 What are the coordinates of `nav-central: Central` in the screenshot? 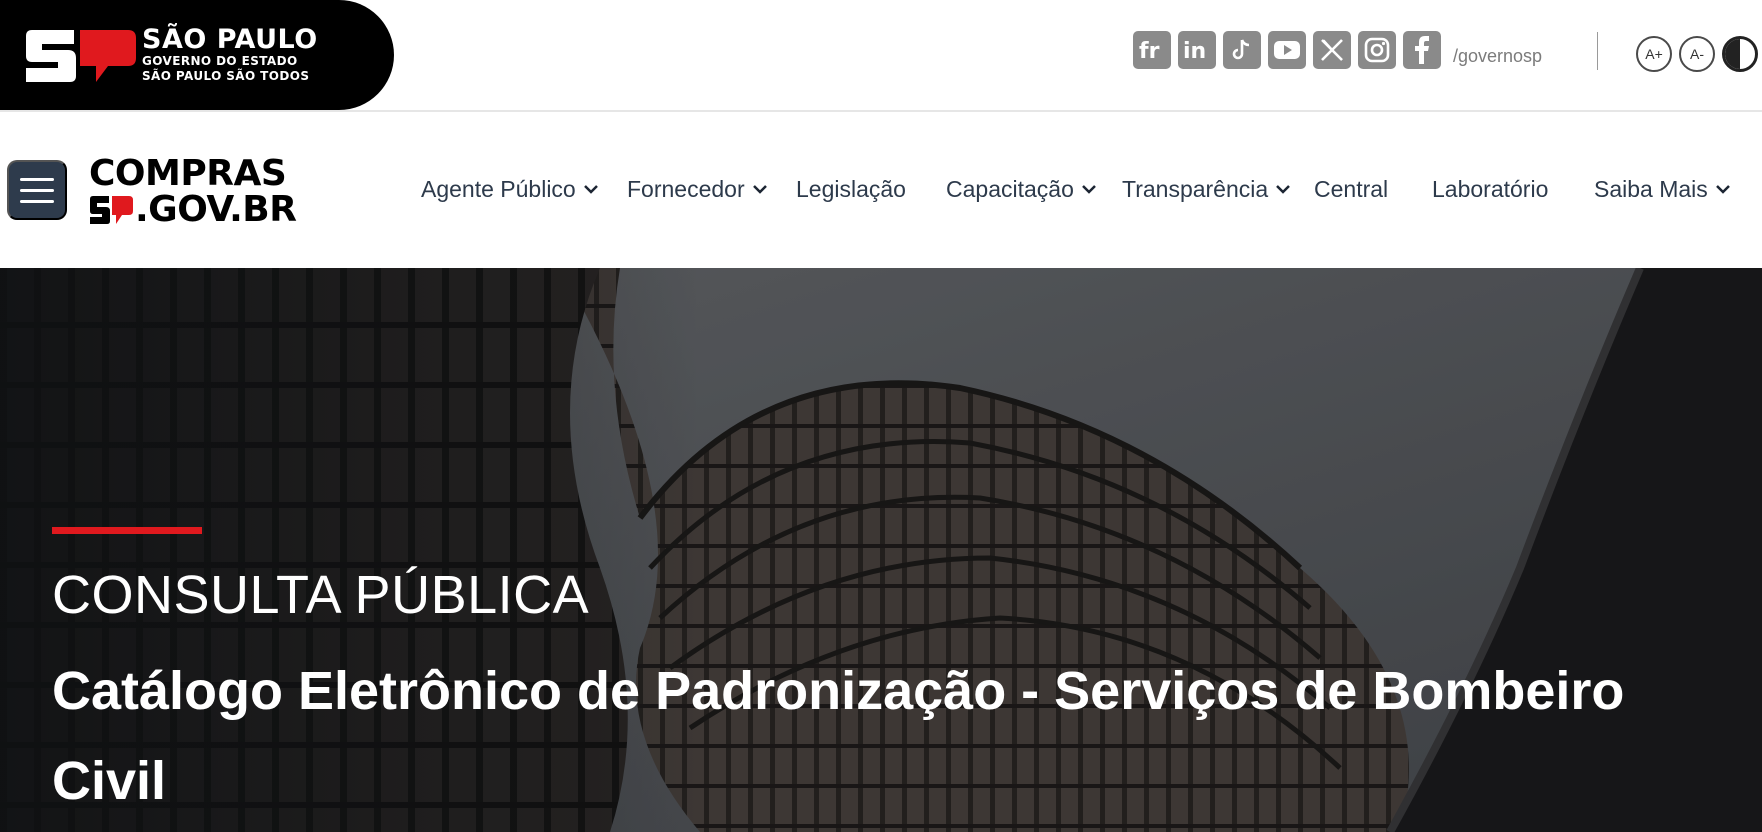 It's located at (1351, 189).